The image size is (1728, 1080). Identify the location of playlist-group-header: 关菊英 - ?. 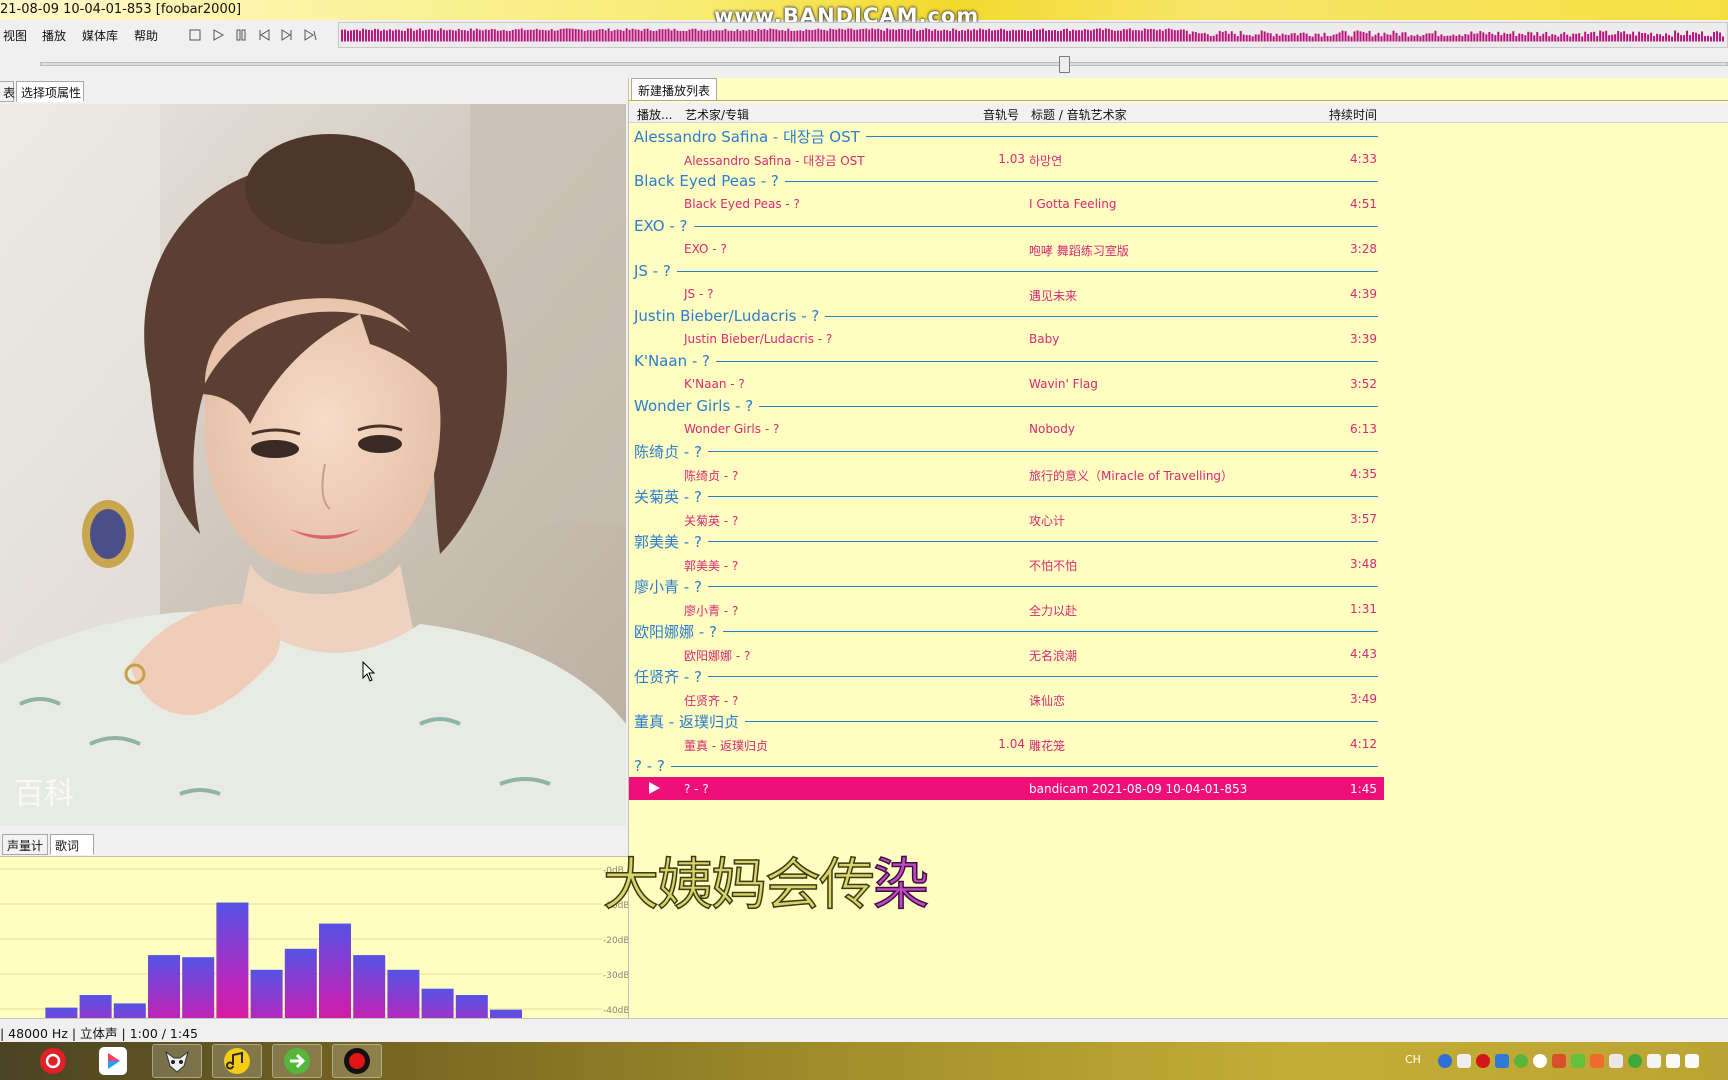
(1006, 496).